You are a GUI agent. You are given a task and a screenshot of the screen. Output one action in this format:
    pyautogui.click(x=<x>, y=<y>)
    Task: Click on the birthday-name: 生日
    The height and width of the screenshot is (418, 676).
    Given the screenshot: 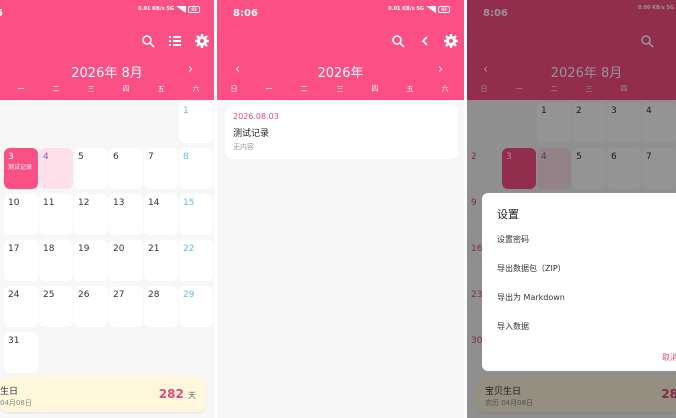 What is the action you would take?
    pyautogui.click(x=9, y=392)
    